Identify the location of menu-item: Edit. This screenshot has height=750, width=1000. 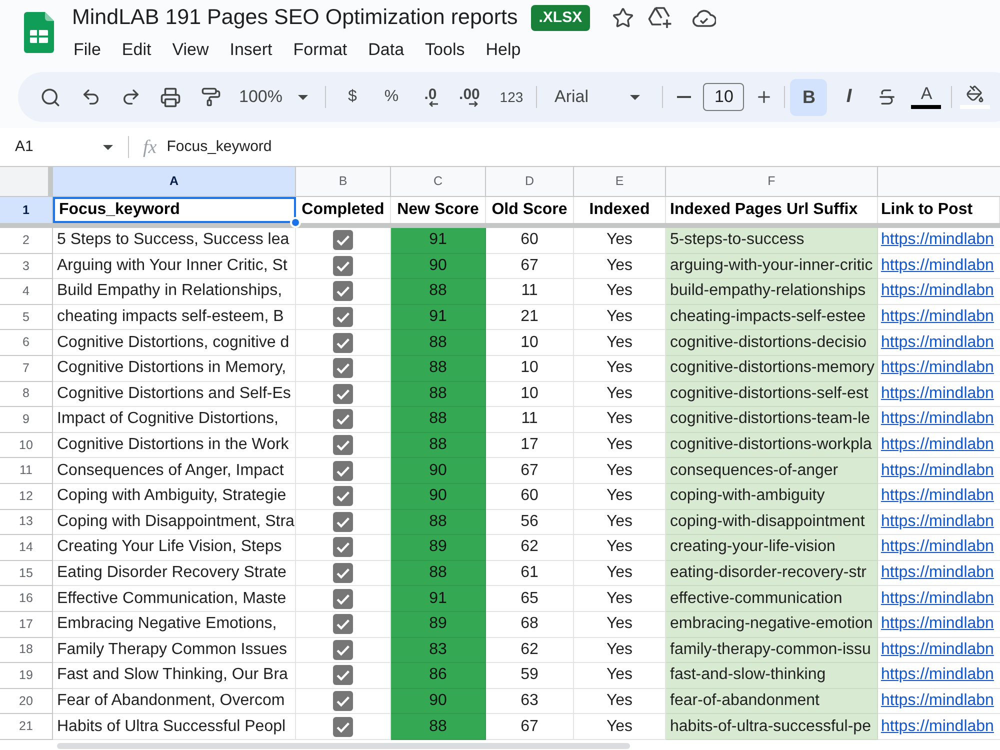
(136, 49).